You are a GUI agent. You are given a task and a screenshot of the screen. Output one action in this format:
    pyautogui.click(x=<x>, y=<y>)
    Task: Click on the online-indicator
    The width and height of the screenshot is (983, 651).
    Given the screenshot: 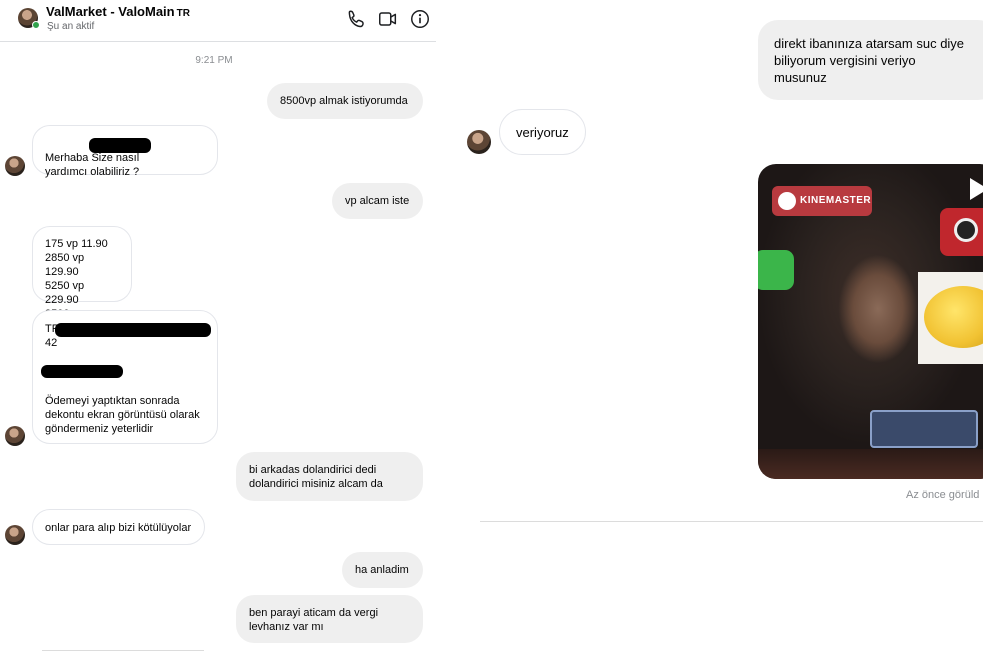 What is the action you would take?
    pyautogui.click(x=36, y=25)
    